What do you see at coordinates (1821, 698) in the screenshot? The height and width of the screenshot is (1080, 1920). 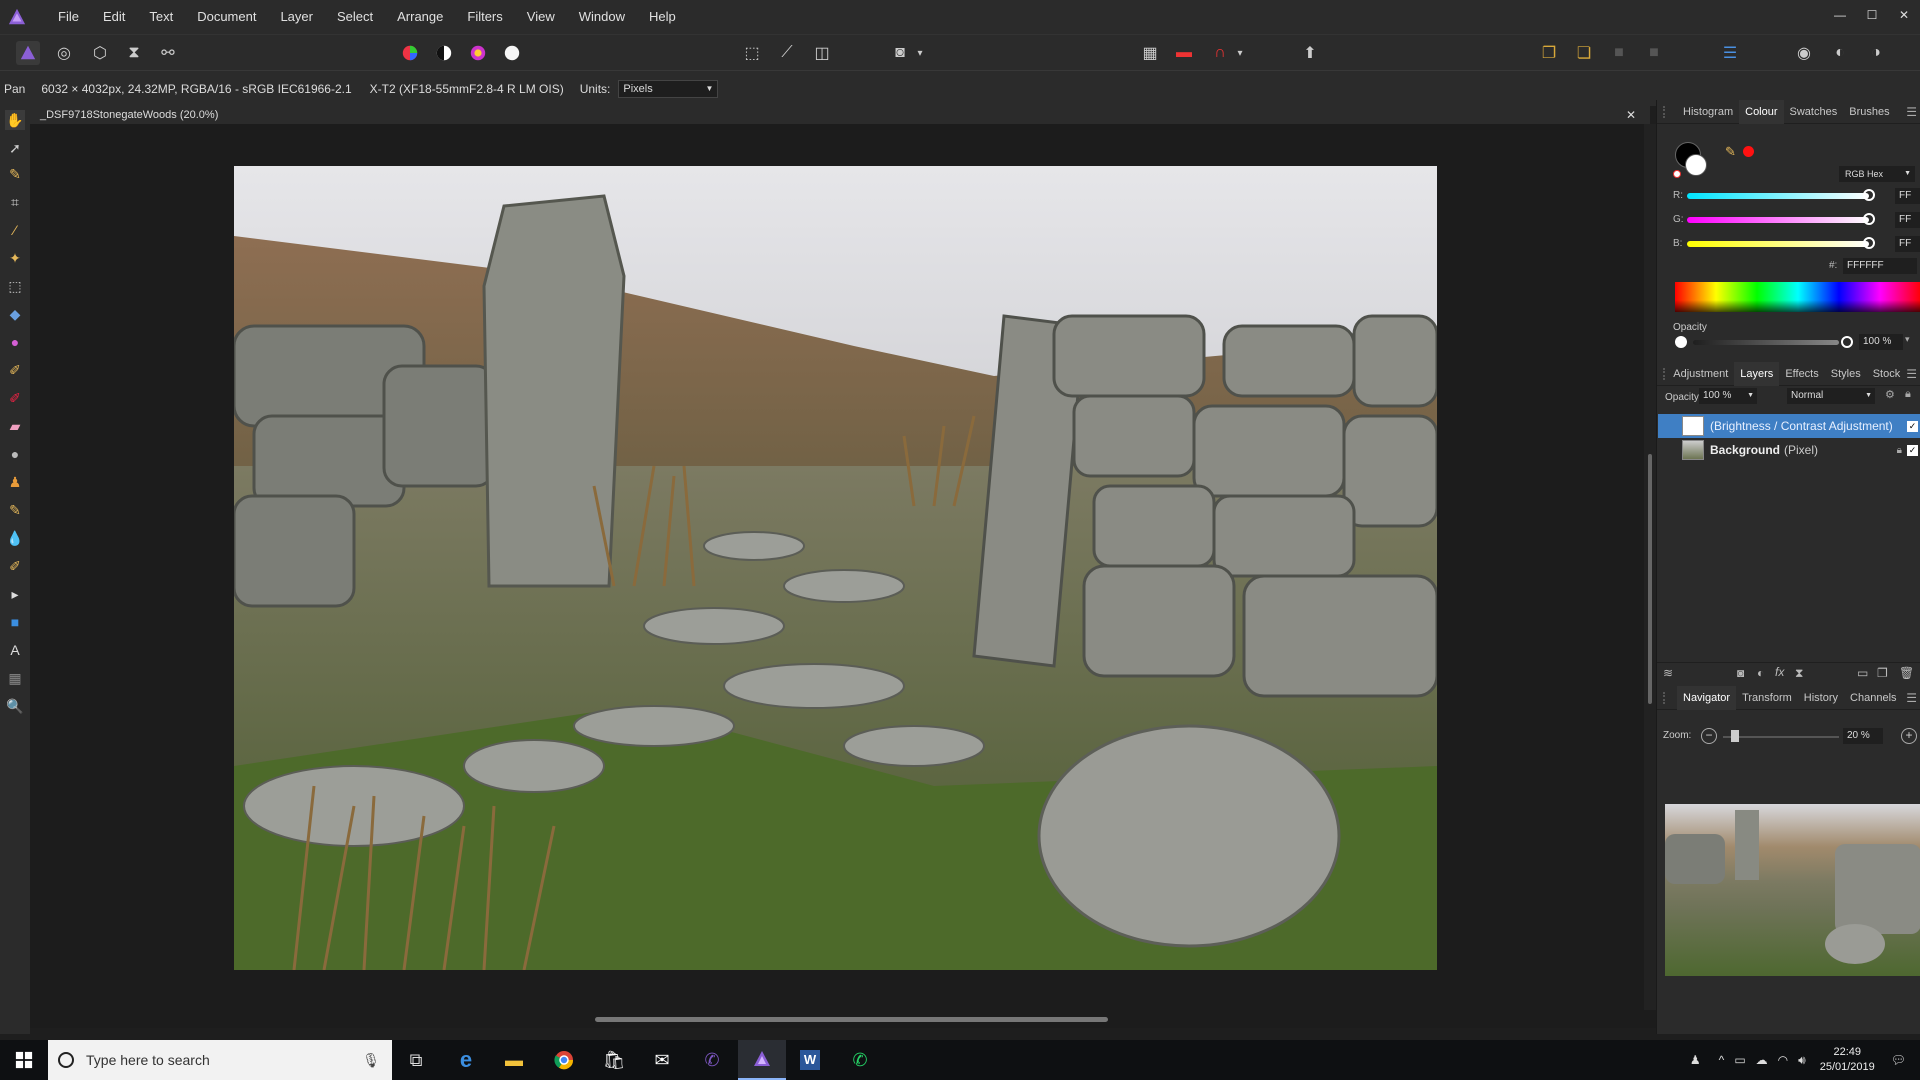 I see `tab-history: History` at bounding box center [1821, 698].